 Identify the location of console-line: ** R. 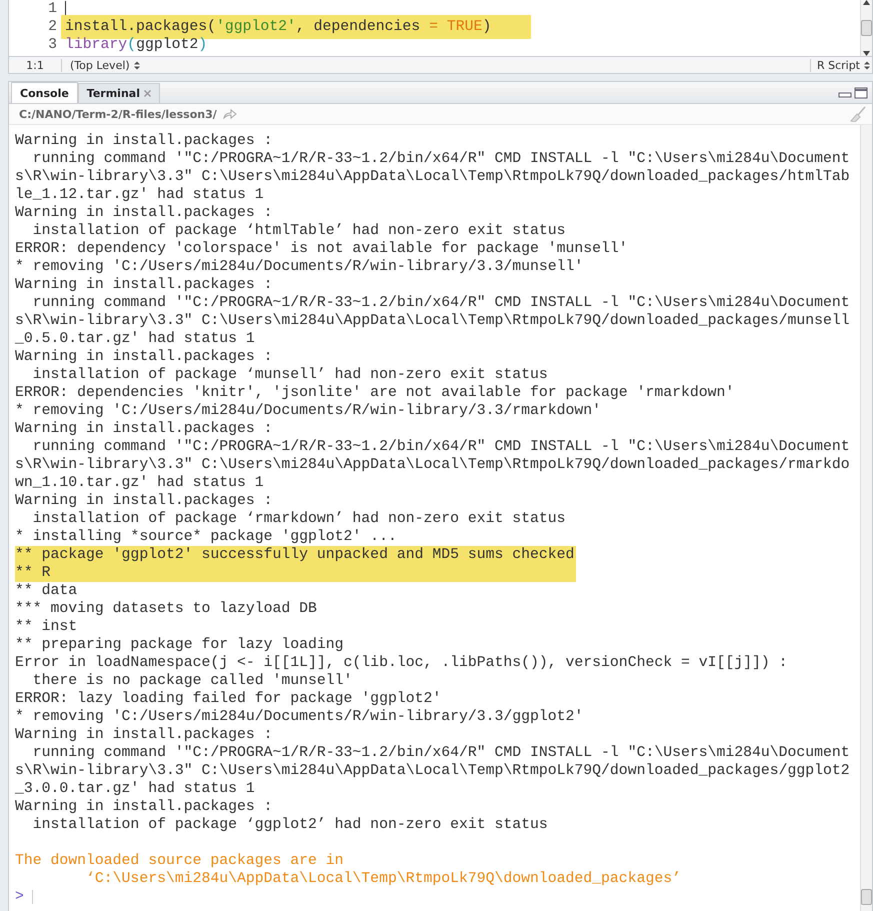
(33, 573).